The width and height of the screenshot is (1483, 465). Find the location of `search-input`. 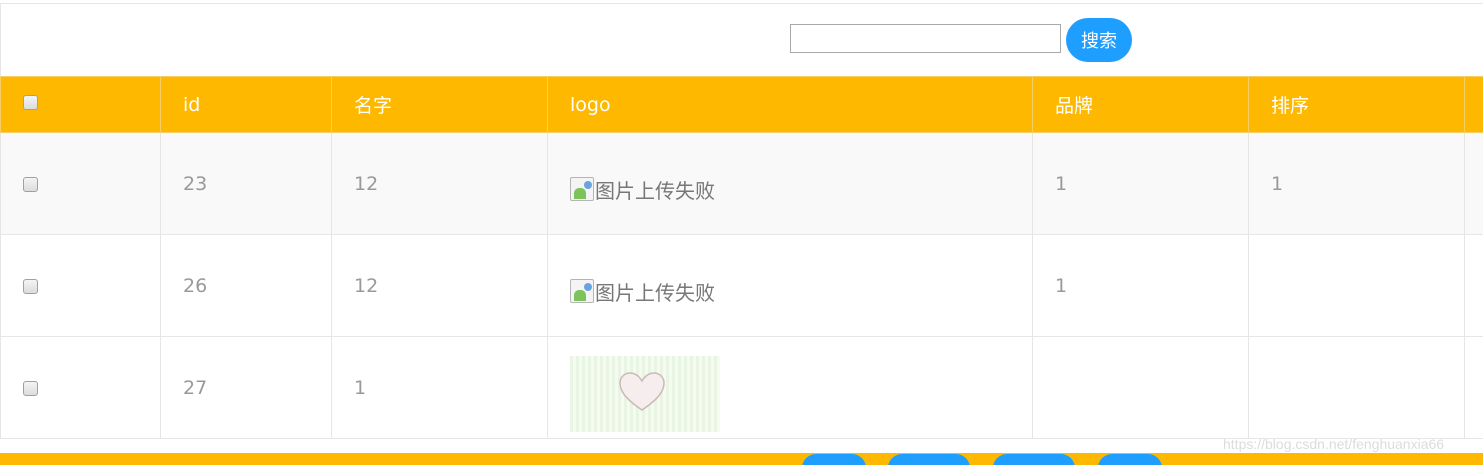

search-input is located at coordinates (925, 38).